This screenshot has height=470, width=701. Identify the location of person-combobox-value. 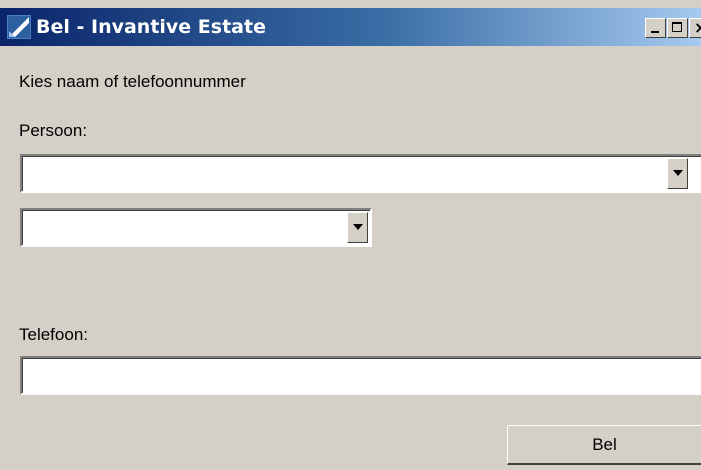
(352, 174).